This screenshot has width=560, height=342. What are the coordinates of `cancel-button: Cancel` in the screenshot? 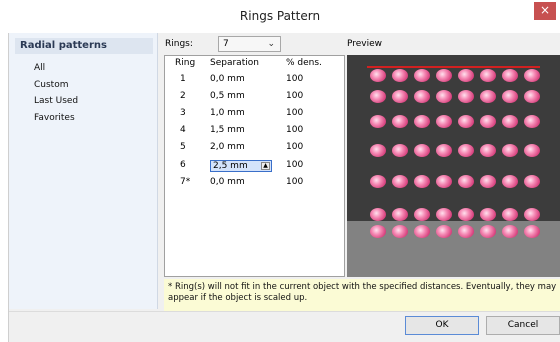 It's located at (523, 325).